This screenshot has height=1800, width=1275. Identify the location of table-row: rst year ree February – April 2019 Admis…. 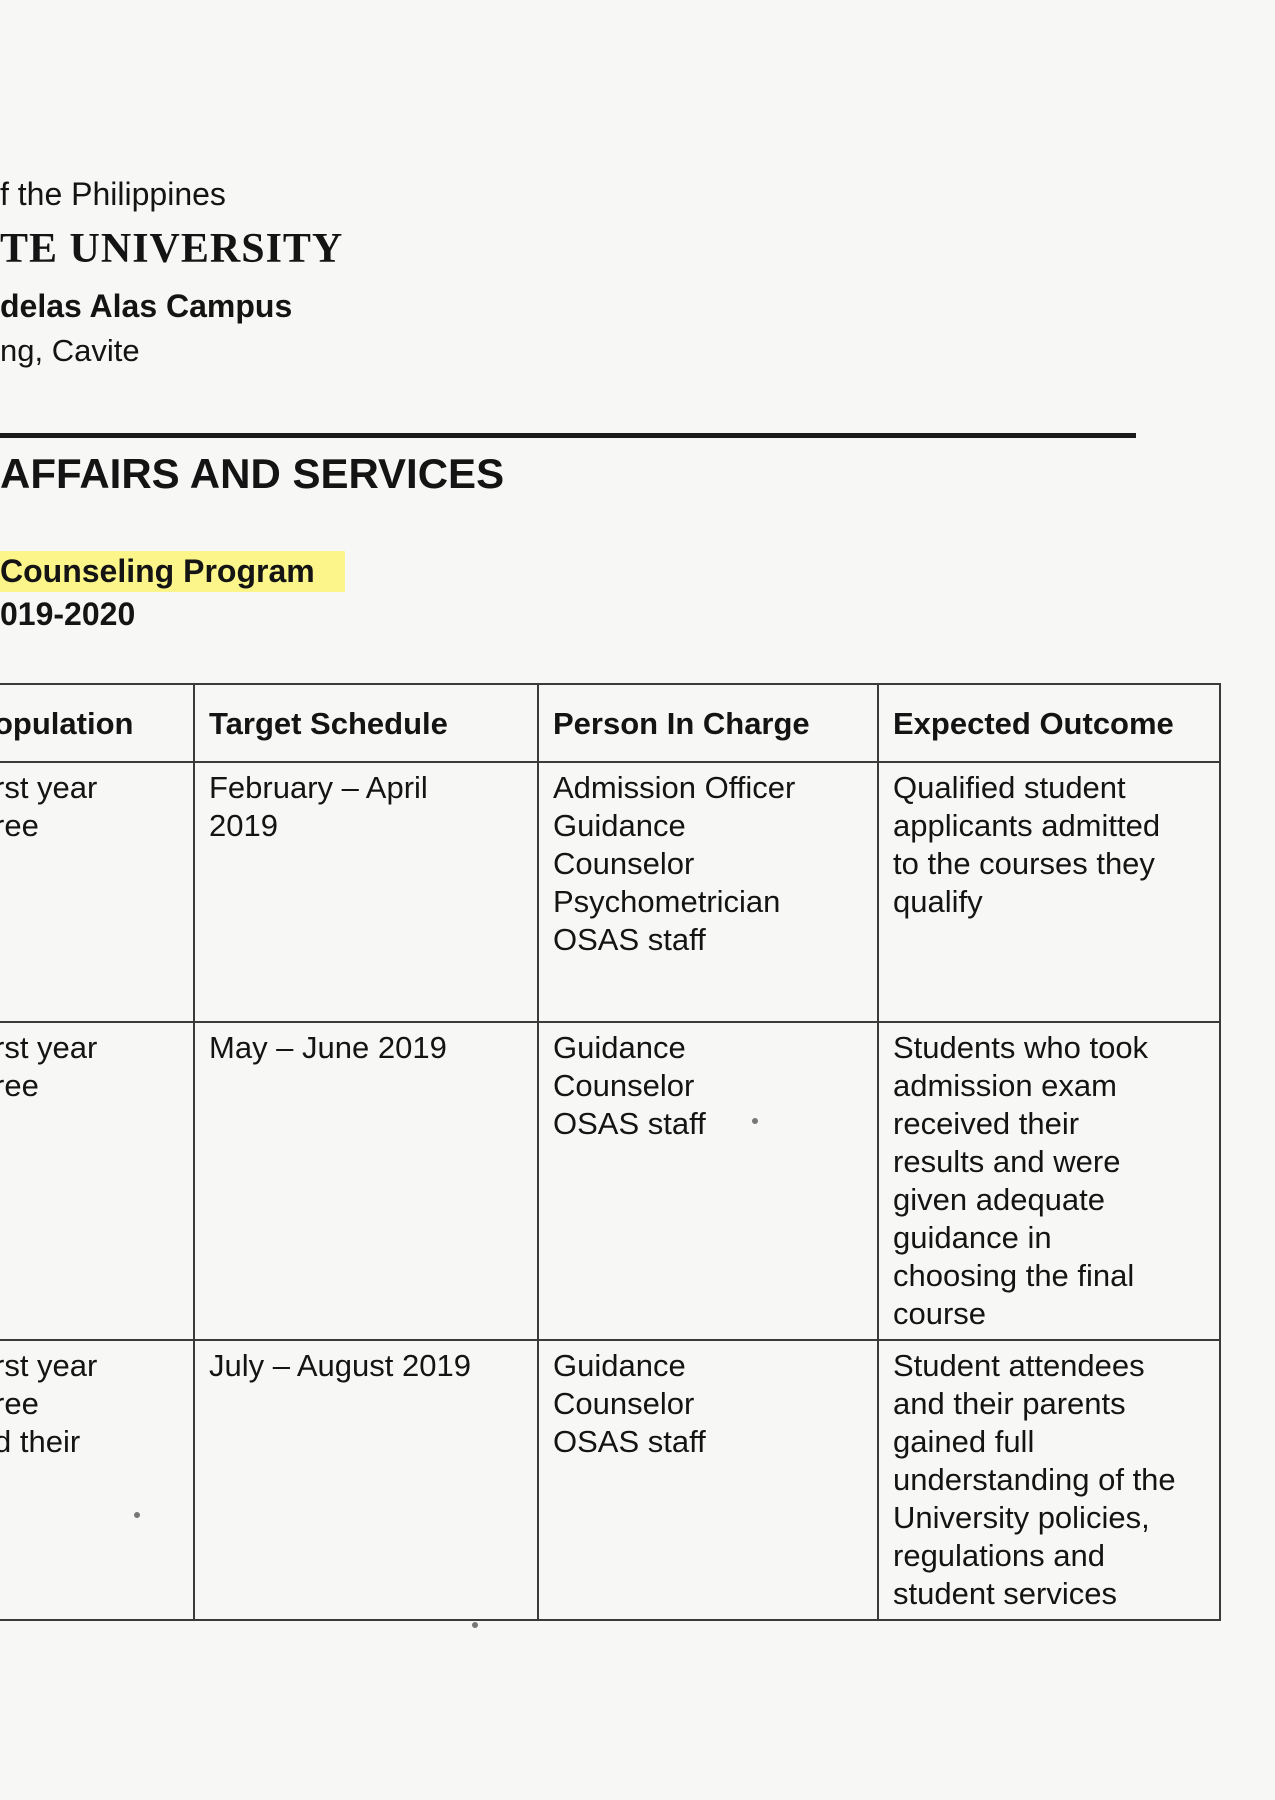
(610, 892).